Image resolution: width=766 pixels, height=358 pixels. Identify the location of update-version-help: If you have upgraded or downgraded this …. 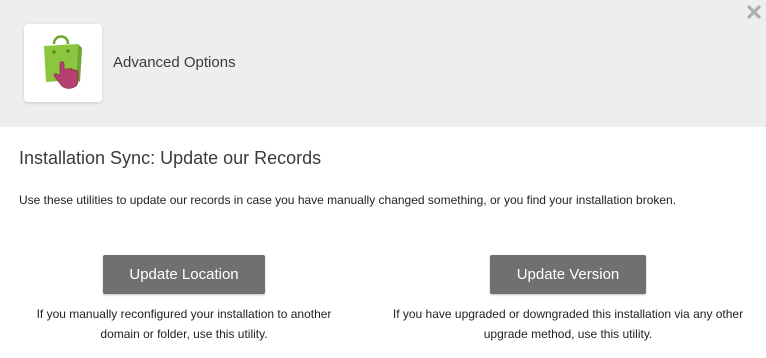
(568, 324).